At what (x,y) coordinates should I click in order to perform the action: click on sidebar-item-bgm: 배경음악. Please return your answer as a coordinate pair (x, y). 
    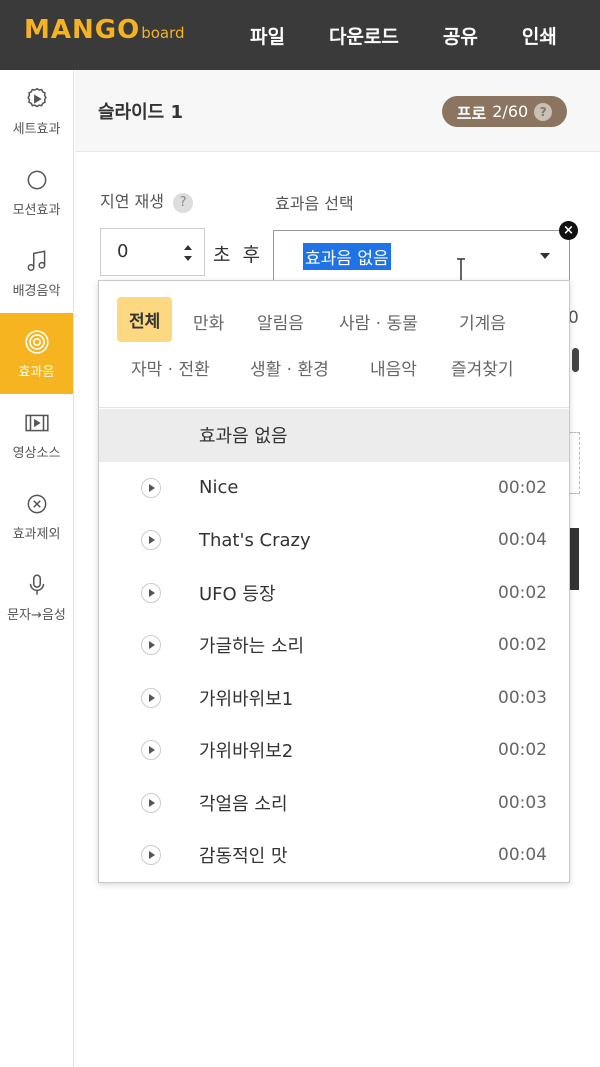
    Looking at the image, I should click on (36, 272).